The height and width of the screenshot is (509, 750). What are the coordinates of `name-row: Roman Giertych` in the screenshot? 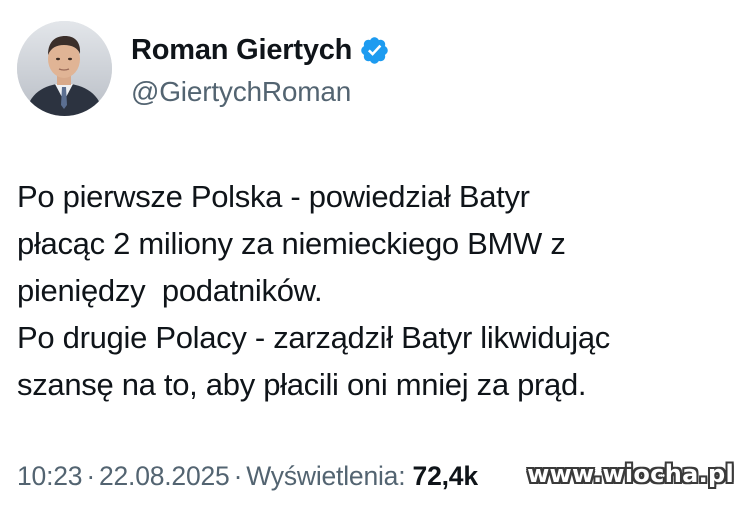 It's located at (260, 50).